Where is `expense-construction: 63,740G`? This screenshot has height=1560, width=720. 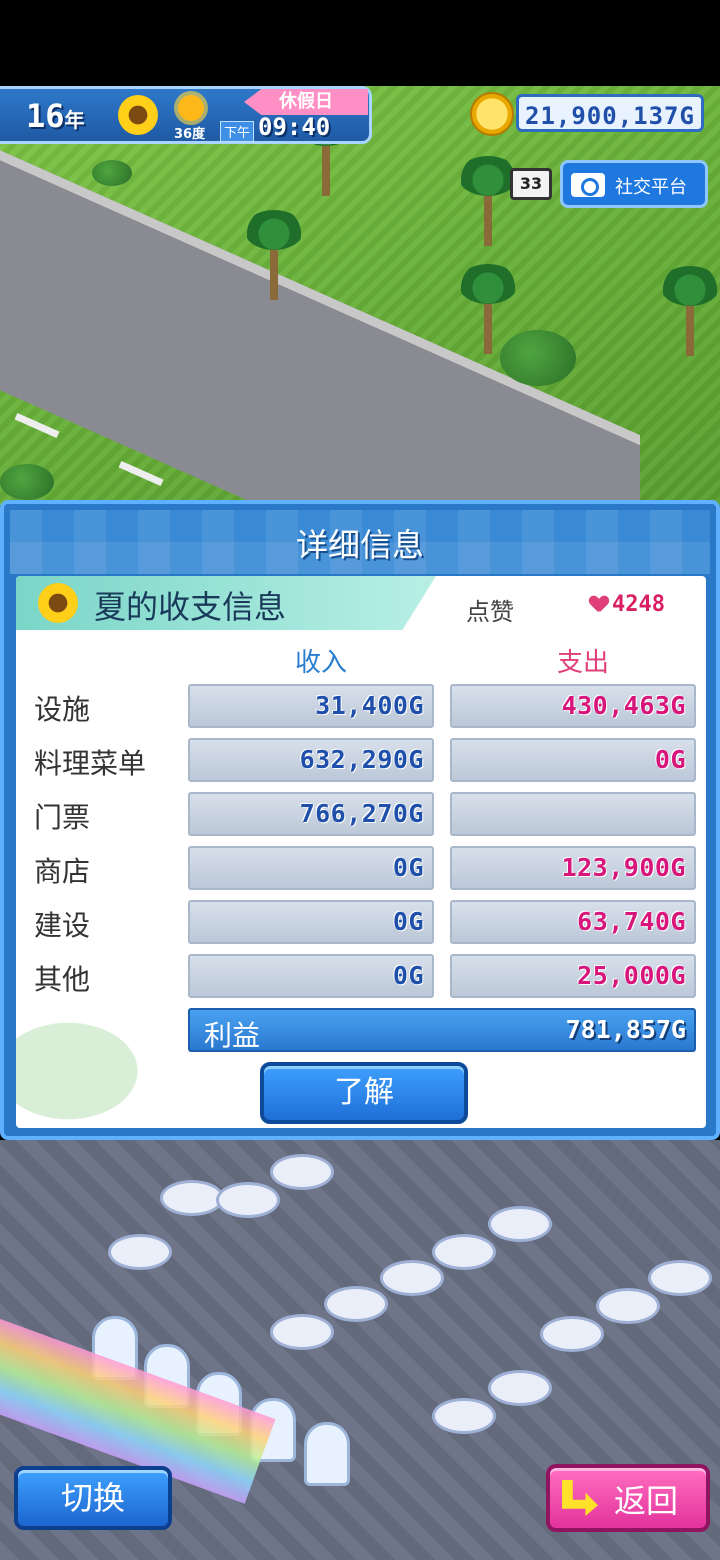
expense-construction: 63,740G is located at coordinates (573, 922).